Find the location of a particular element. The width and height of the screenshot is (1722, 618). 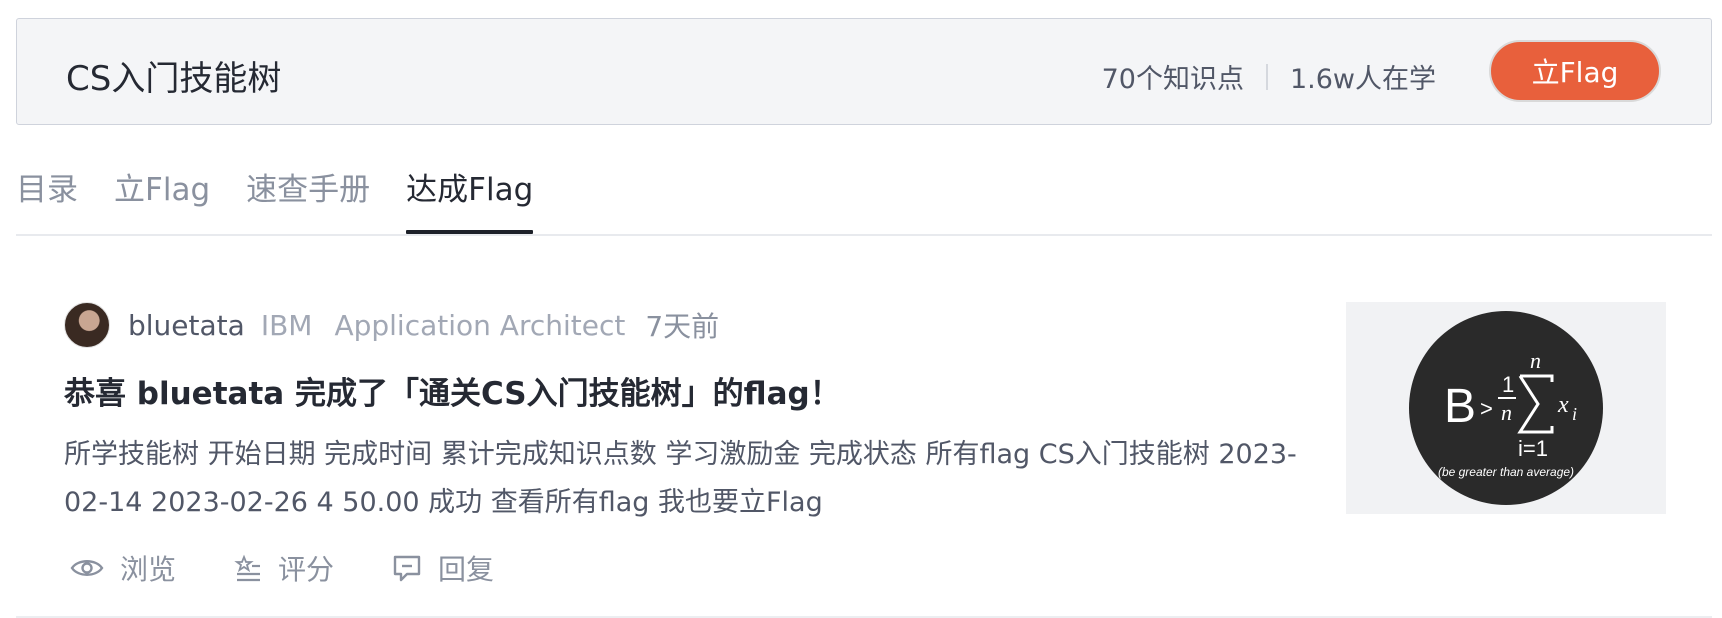

comment-icon is located at coordinates (407, 568).